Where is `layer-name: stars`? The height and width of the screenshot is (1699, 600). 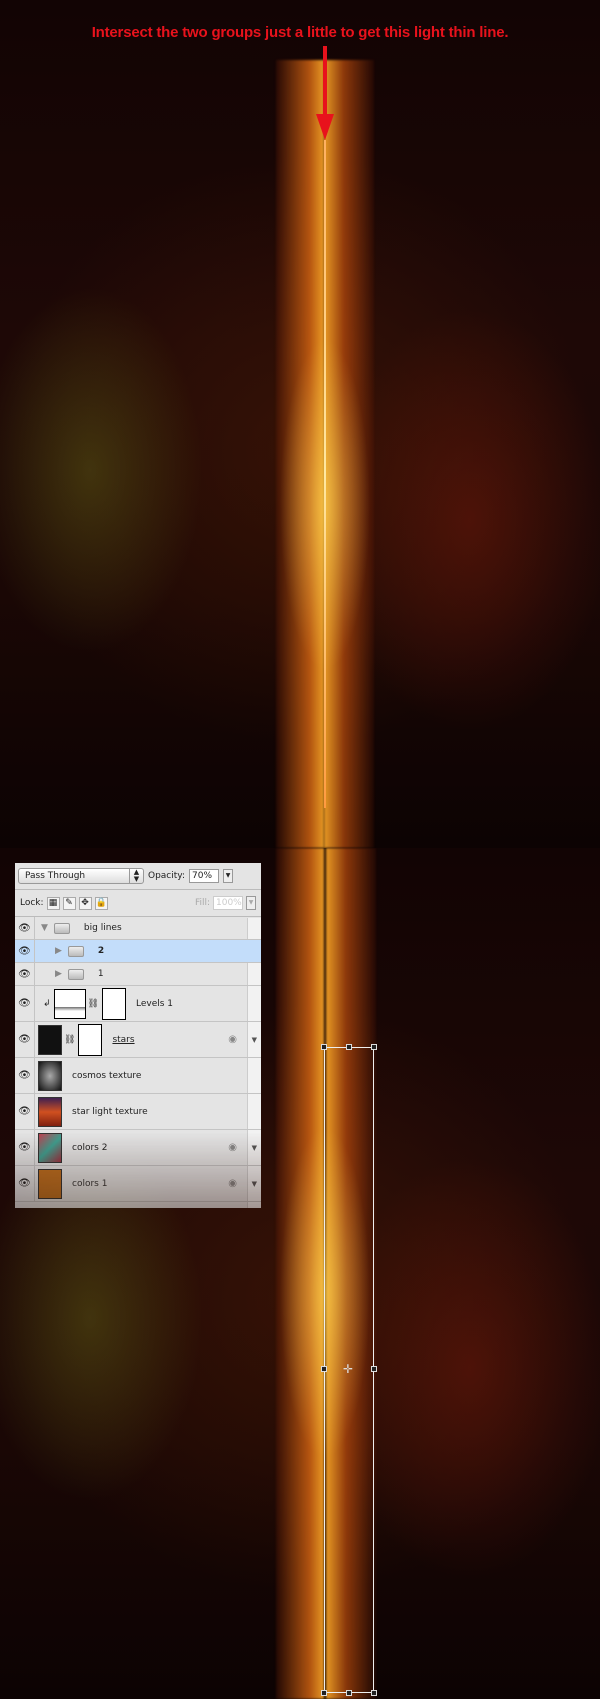
layer-name: stars is located at coordinates (123, 1039).